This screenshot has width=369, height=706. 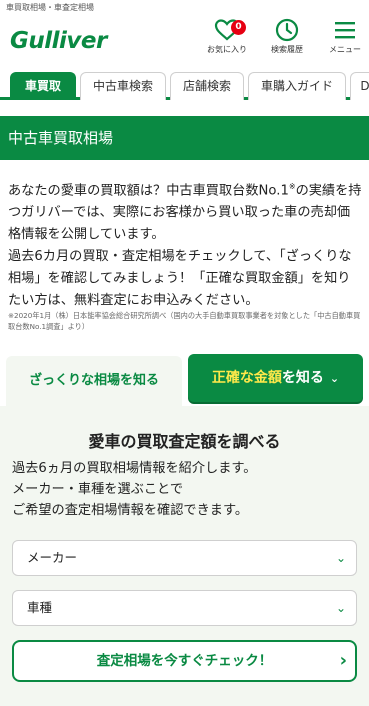 I want to click on menu-button: メニュー, so click(x=344, y=36).